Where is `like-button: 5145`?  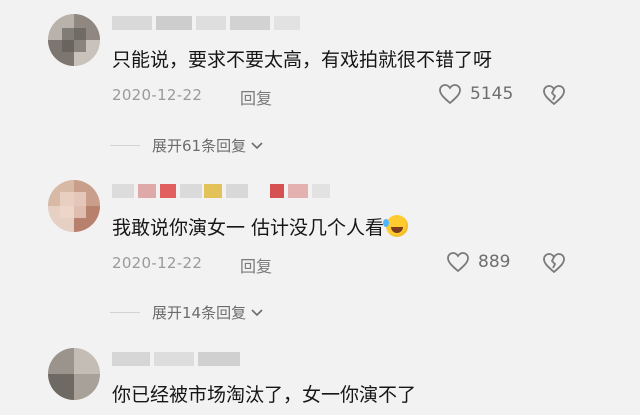 like-button: 5145 is located at coordinates (475, 94).